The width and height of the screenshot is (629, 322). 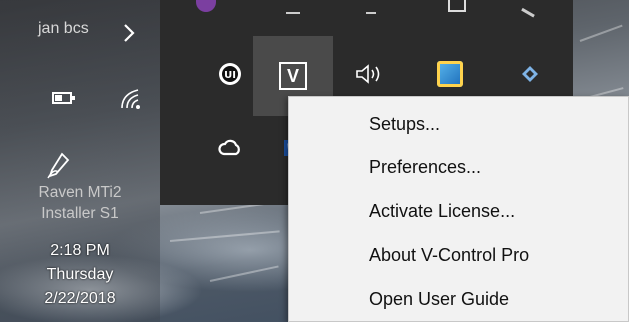 I want to click on v-control-pro-letter: V, so click(x=293, y=76).